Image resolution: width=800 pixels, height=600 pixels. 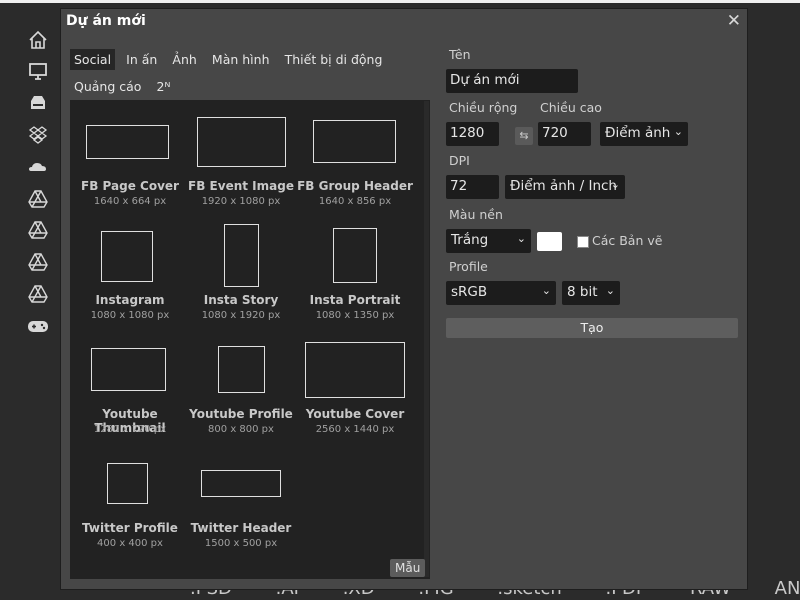 I want to click on preset-youtube-profile: Youtube Profile 800 x 800 px, so click(x=241, y=385).